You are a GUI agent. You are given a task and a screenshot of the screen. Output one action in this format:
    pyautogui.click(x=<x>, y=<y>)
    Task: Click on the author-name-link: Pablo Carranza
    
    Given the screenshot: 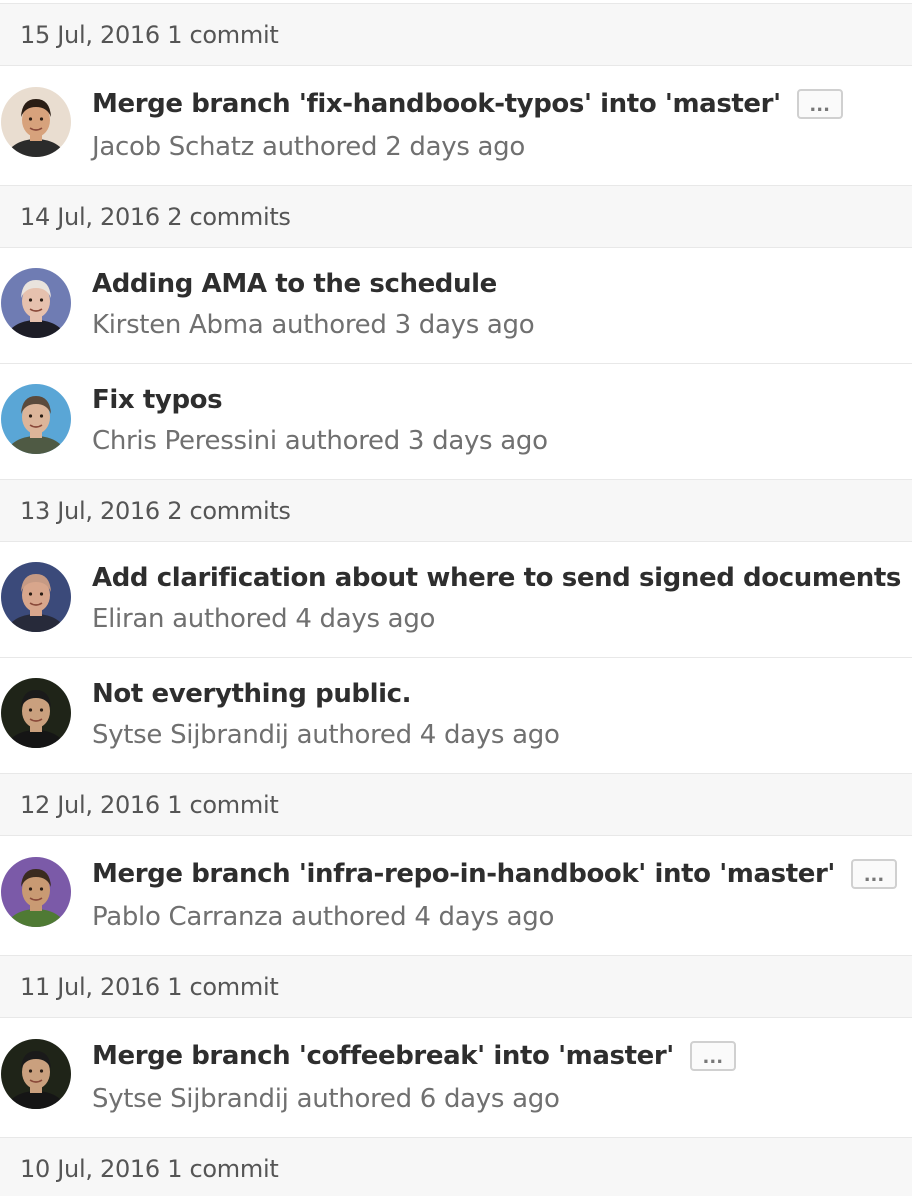 What is the action you would take?
    pyautogui.click(x=187, y=917)
    